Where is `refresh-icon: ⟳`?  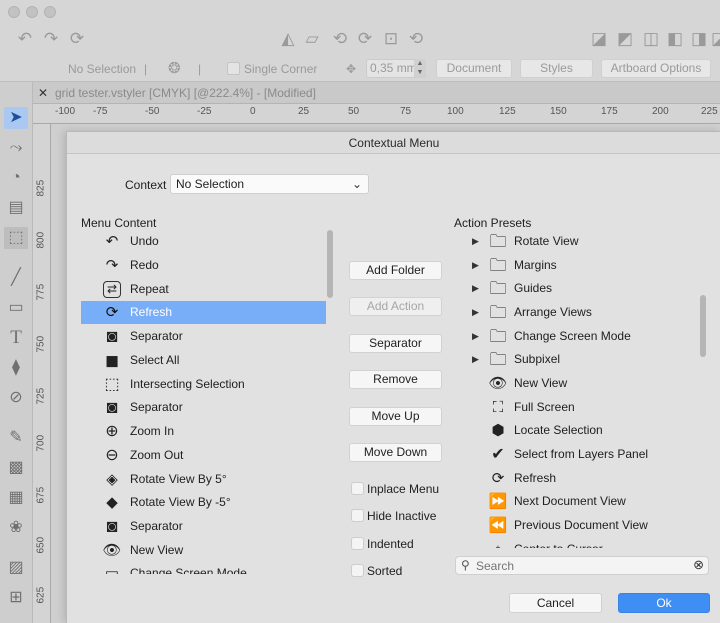
refresh-icon: ⟳ is located at coordinates (77, 39).